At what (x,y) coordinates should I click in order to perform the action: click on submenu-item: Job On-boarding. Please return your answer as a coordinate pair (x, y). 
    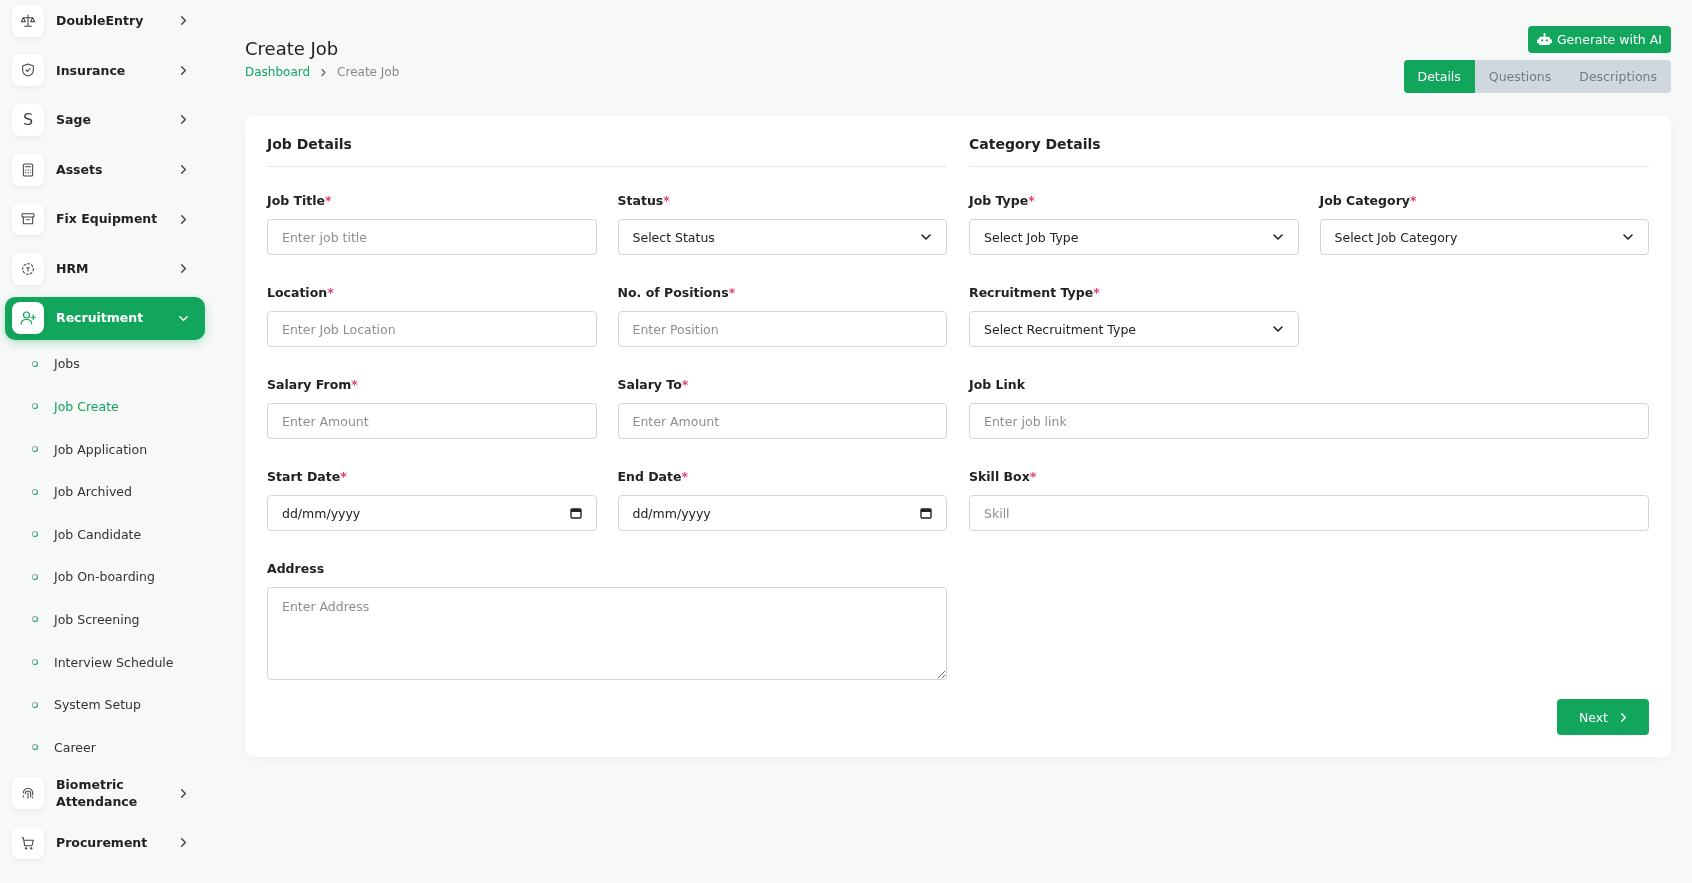
    Looking at the image, I should click on (110, 577).